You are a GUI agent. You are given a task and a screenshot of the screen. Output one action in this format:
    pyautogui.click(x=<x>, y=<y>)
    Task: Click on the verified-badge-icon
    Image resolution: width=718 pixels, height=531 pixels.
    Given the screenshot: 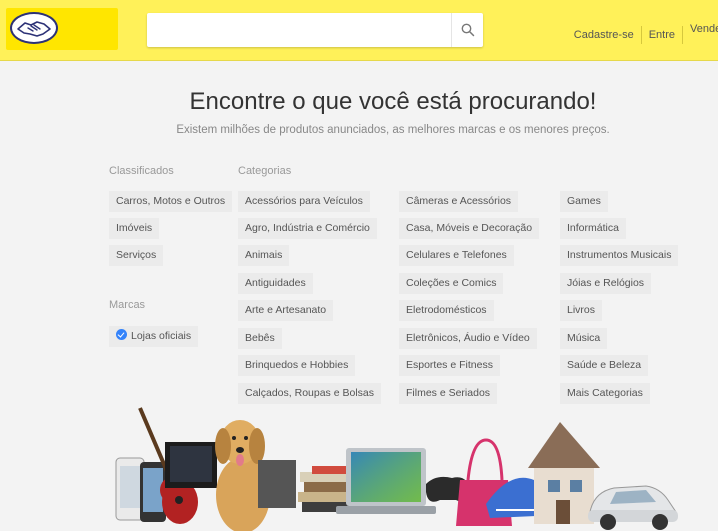 What is the action you would take?
    pyautogui.click(x=121, y=334)
    